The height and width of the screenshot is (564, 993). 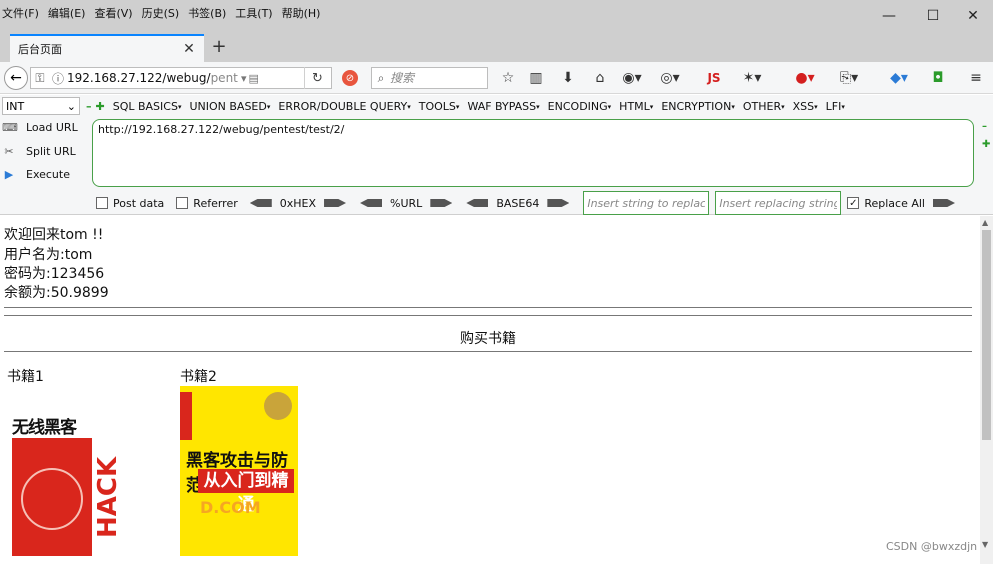 I want to click on book1-cover-image: 无线黑客 HACK, so click(x=66, y=471).